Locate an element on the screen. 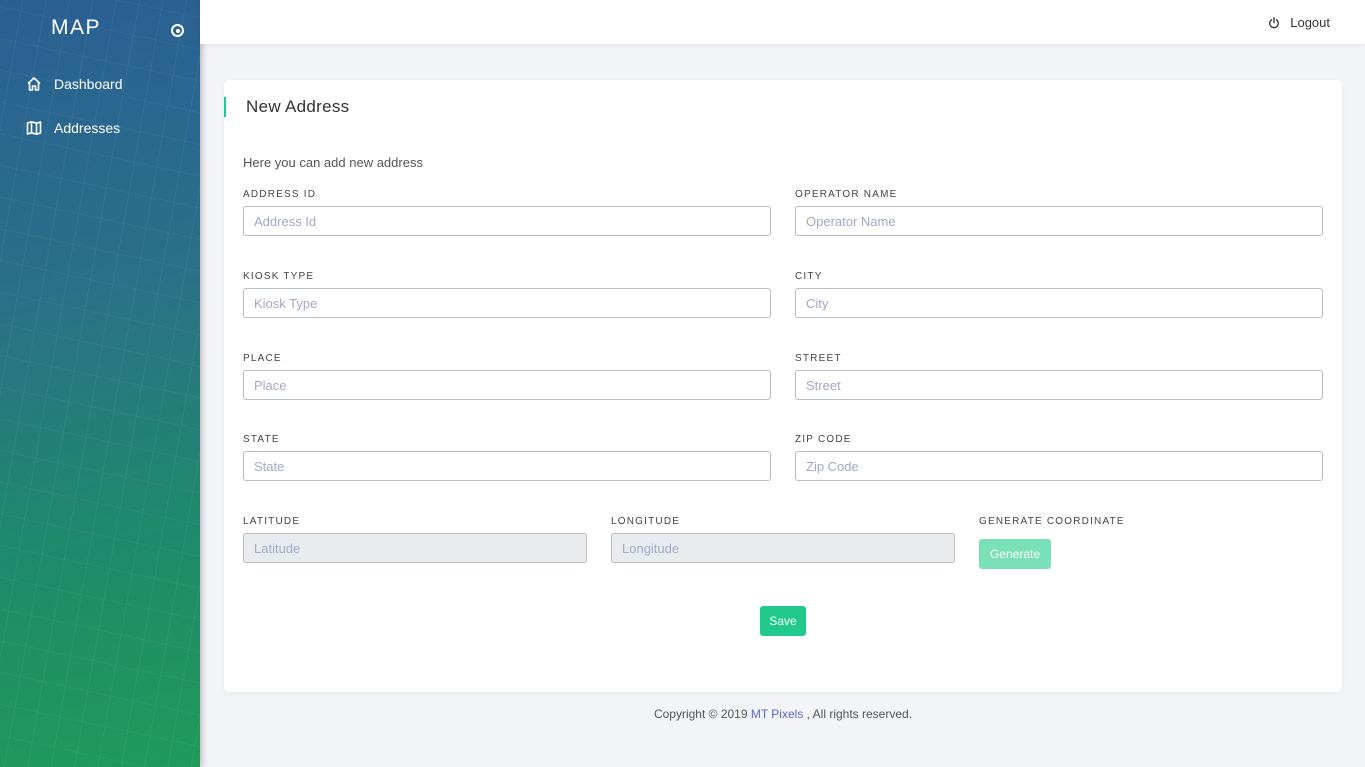 The image size is (1365, 767). latitude-label: LATITUDE is located at coordinates (272, 521).